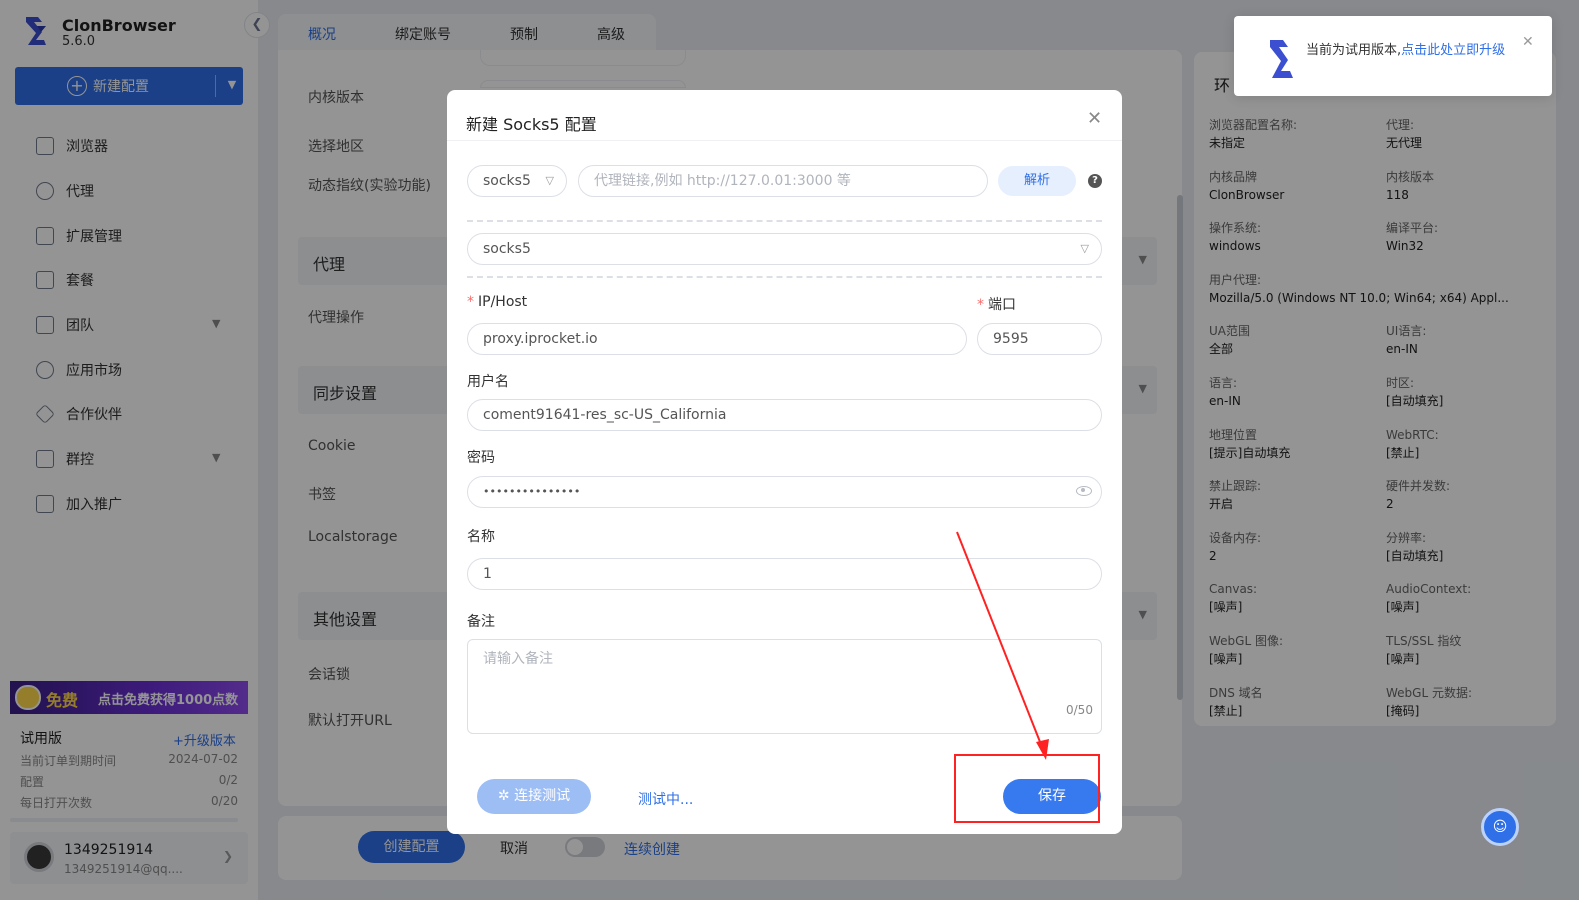 This screenshot has width=1579, height=900. I want to click on annotation-arrow, so click(1002, 645).